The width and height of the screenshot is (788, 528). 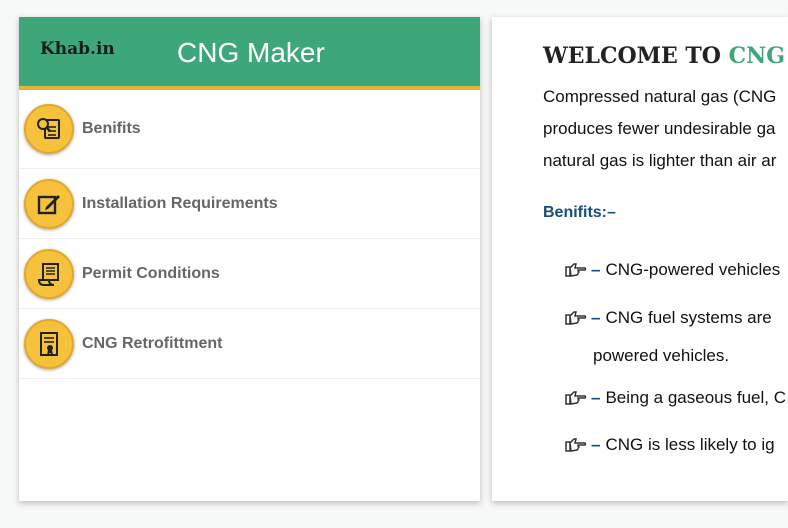 I want to click on sidebar-item-label: Benifits, so click(x=111, y=128).